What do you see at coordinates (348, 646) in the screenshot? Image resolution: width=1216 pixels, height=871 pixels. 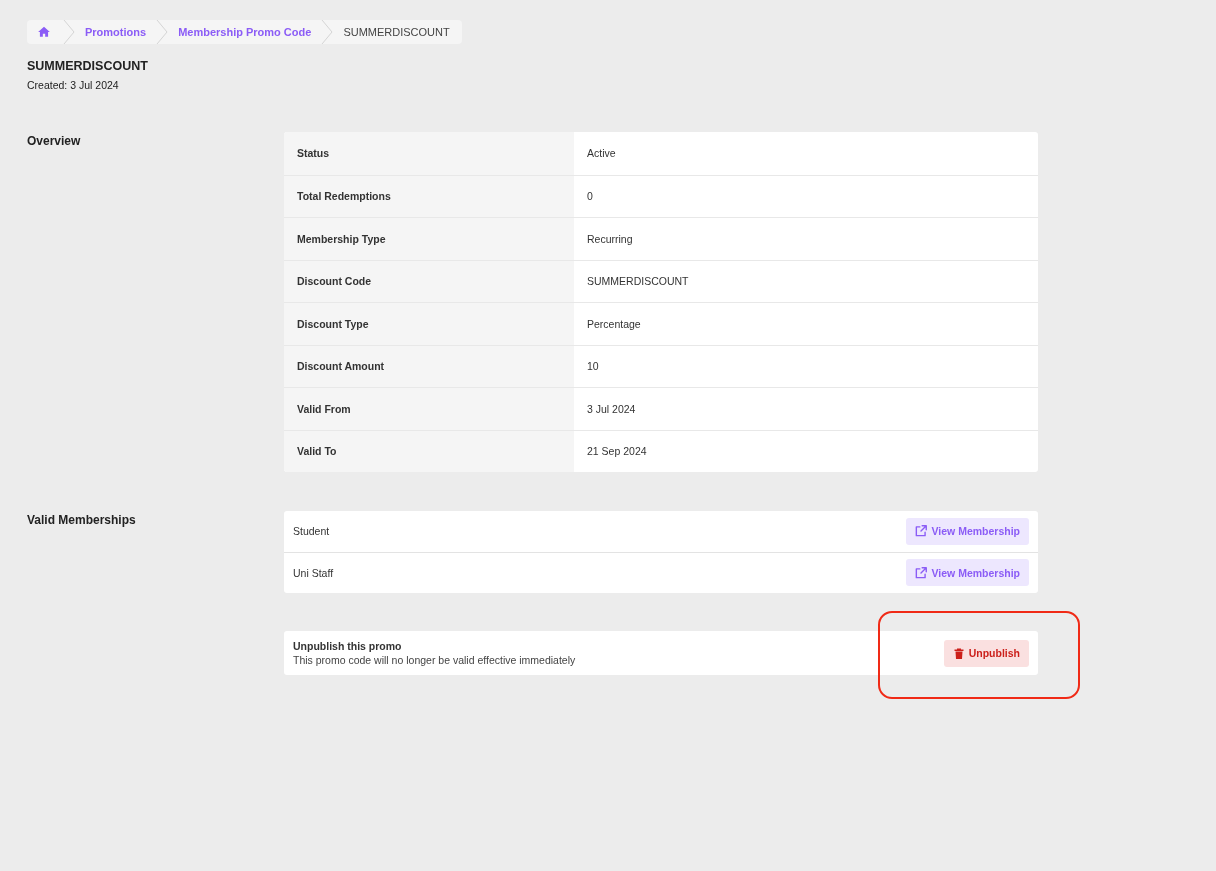 I see `unpublish-title: Unpublish this promo` at bounding box center [348, 646].